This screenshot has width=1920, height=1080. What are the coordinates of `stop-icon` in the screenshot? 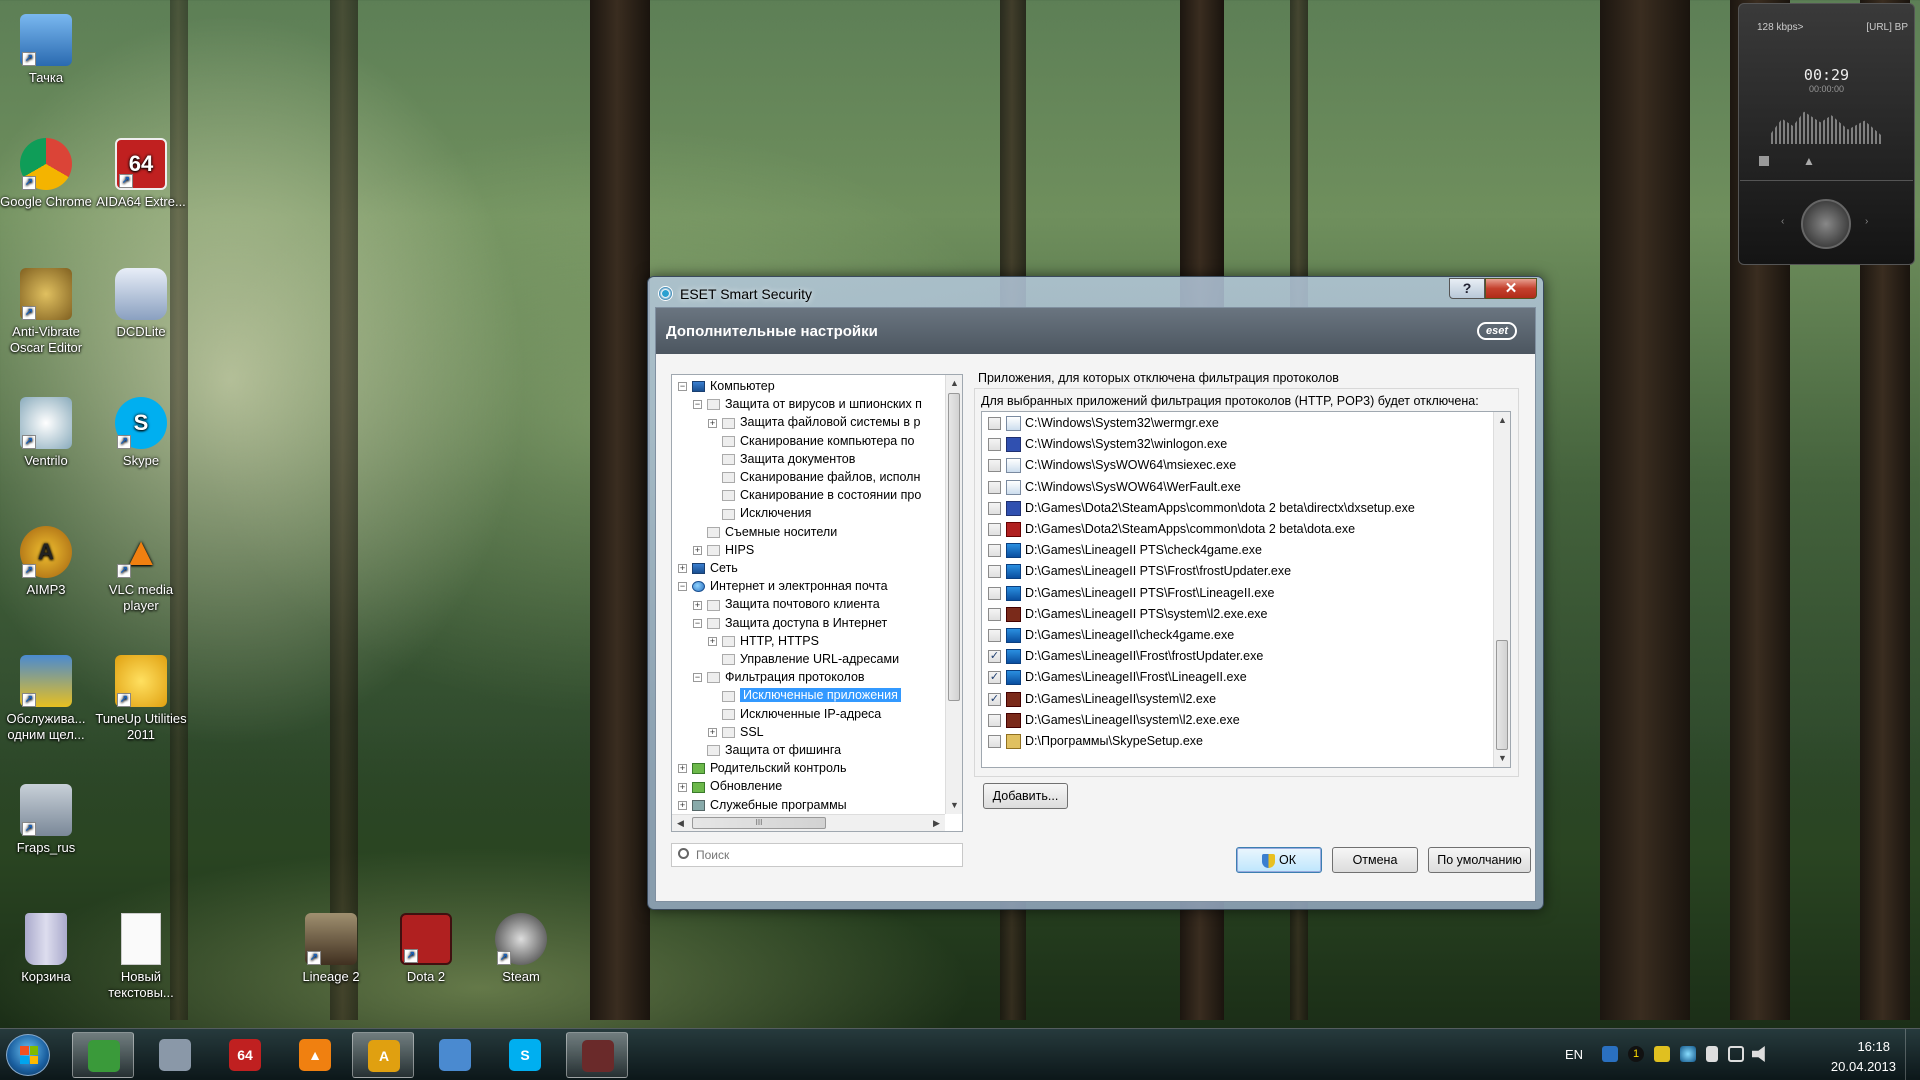 It's located at (1764, 161).